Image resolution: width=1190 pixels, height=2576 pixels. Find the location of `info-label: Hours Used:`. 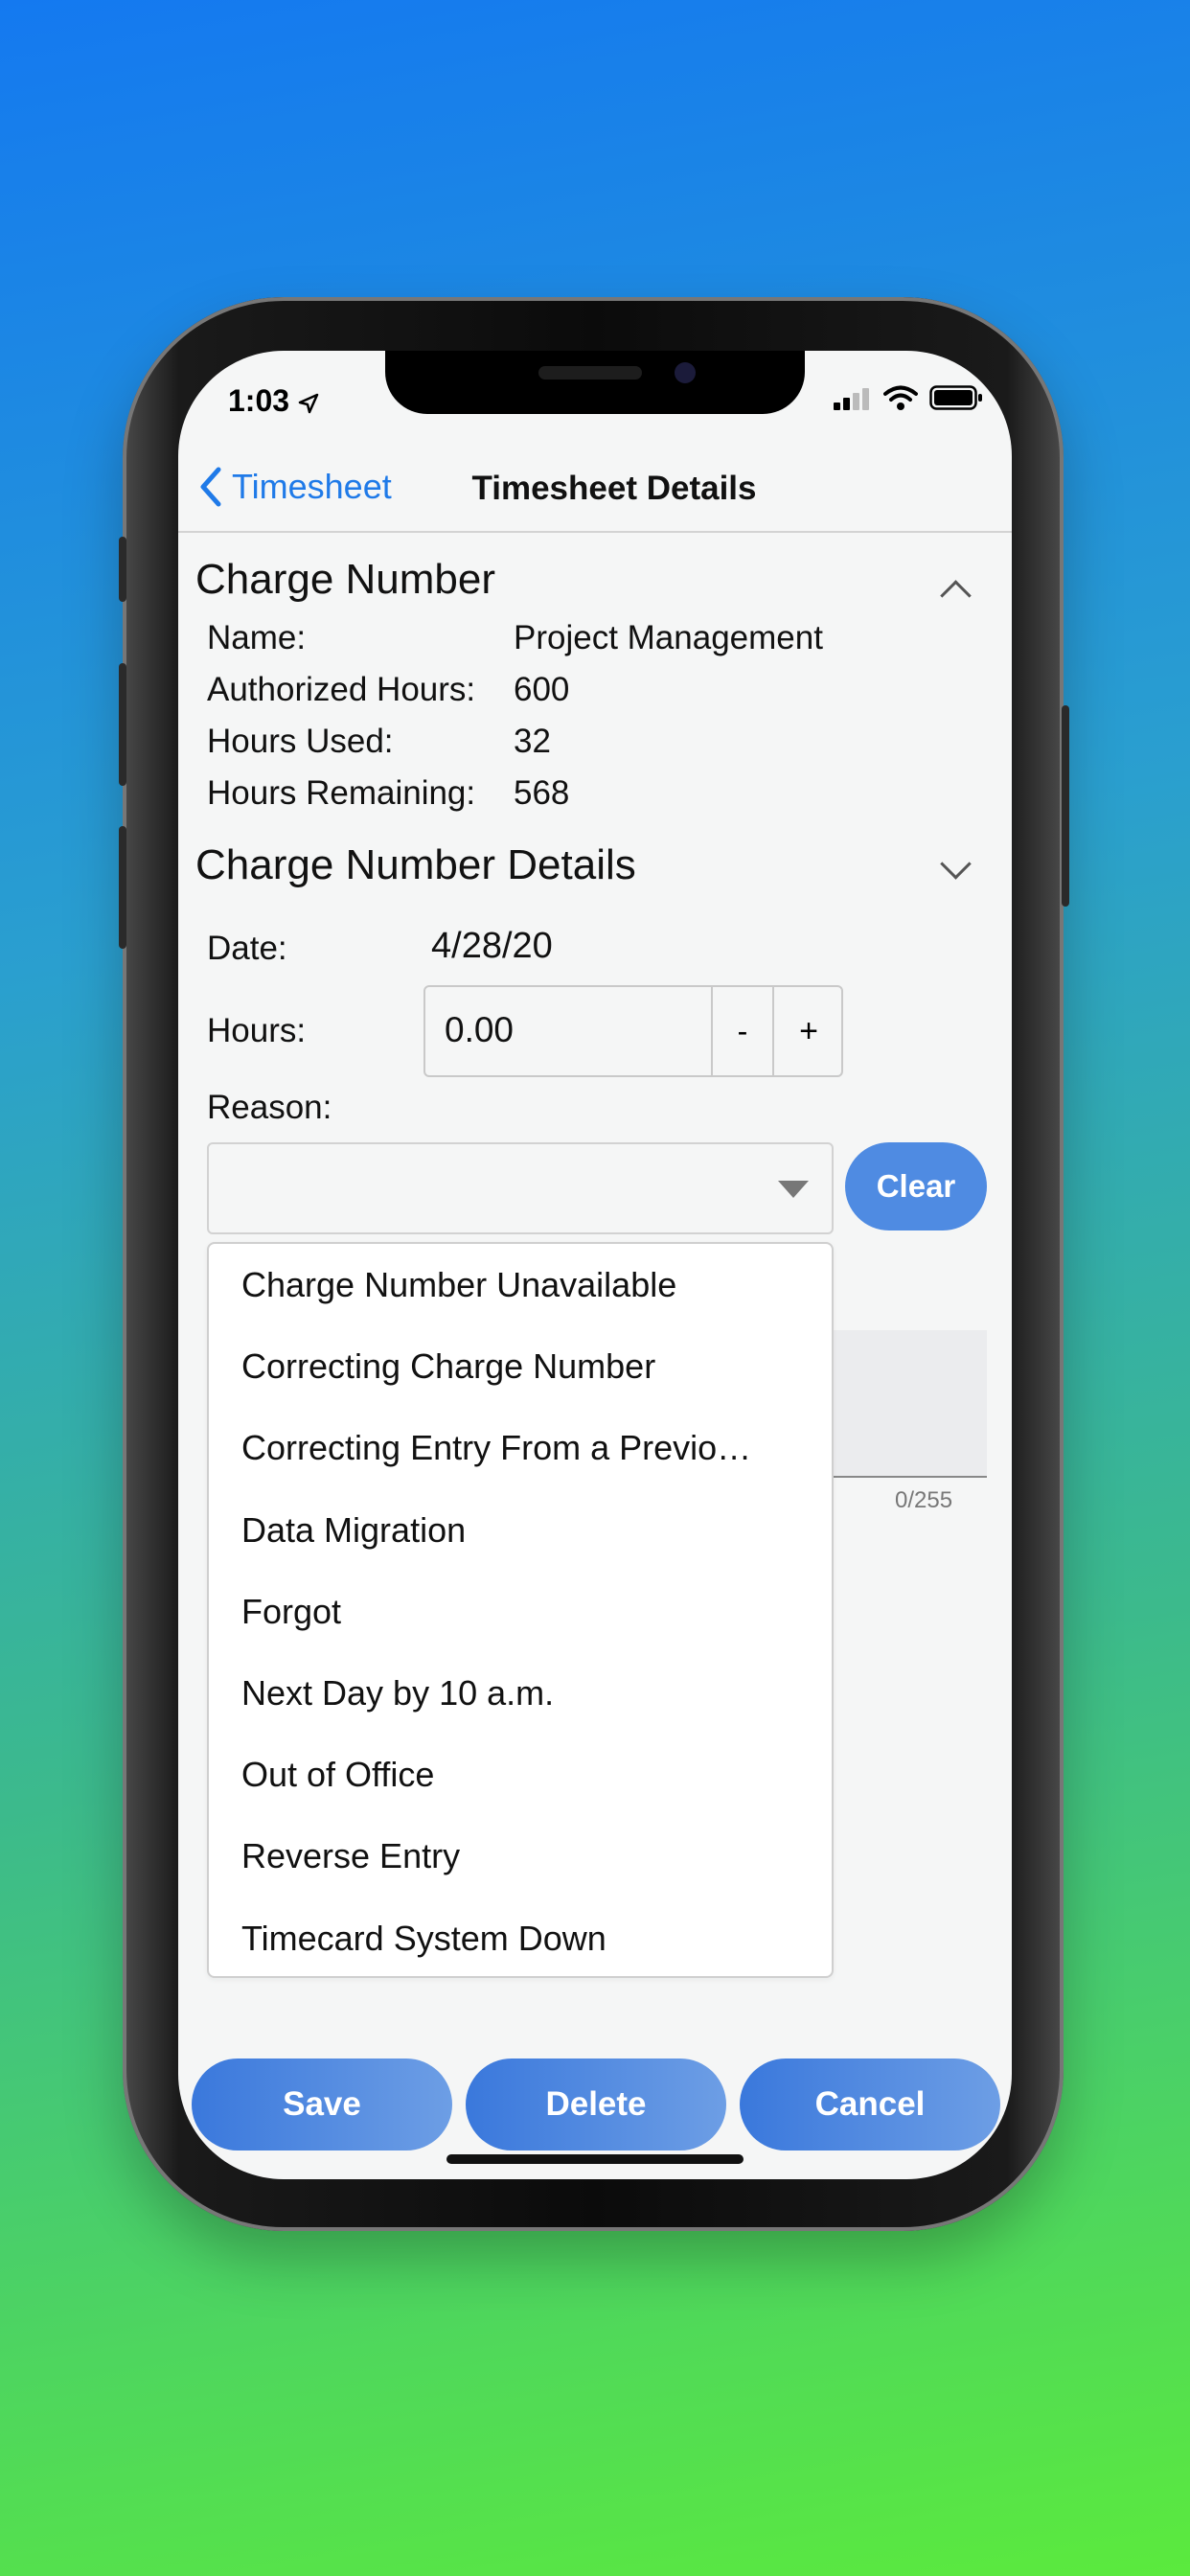

info-label: Hours Used: is located at coordinates (301, 741).